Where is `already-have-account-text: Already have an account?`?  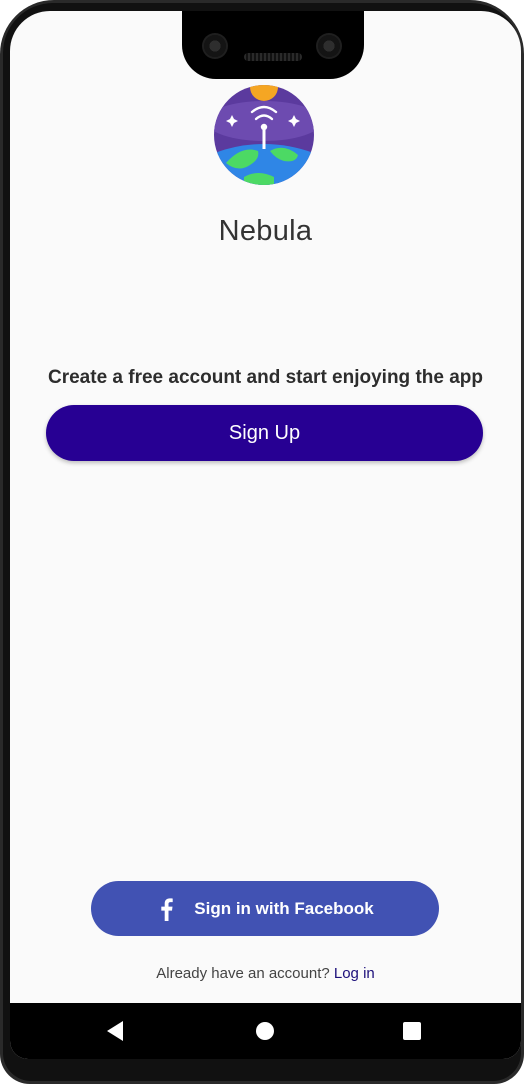
already-have-account-text: Already have an account? is located at coordinates (243, 973).